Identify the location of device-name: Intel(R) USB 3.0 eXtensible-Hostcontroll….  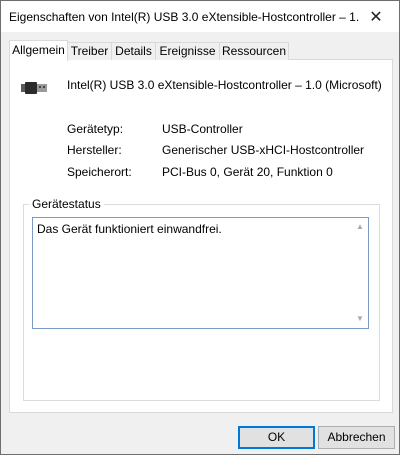
(224, 85).